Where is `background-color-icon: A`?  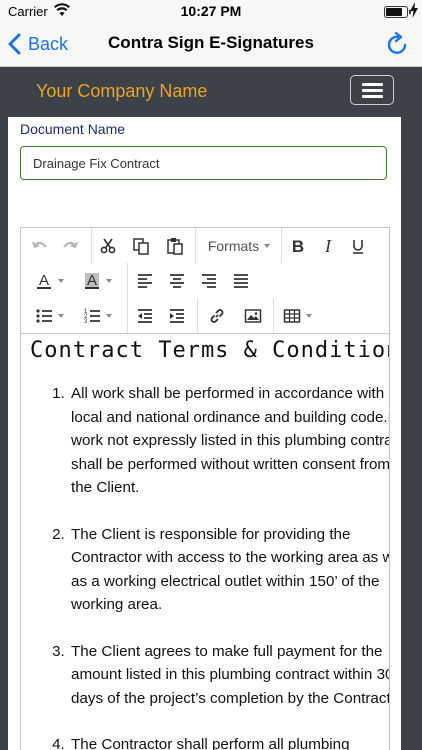 background-color-icon: A is located at coordinates (91, 280).